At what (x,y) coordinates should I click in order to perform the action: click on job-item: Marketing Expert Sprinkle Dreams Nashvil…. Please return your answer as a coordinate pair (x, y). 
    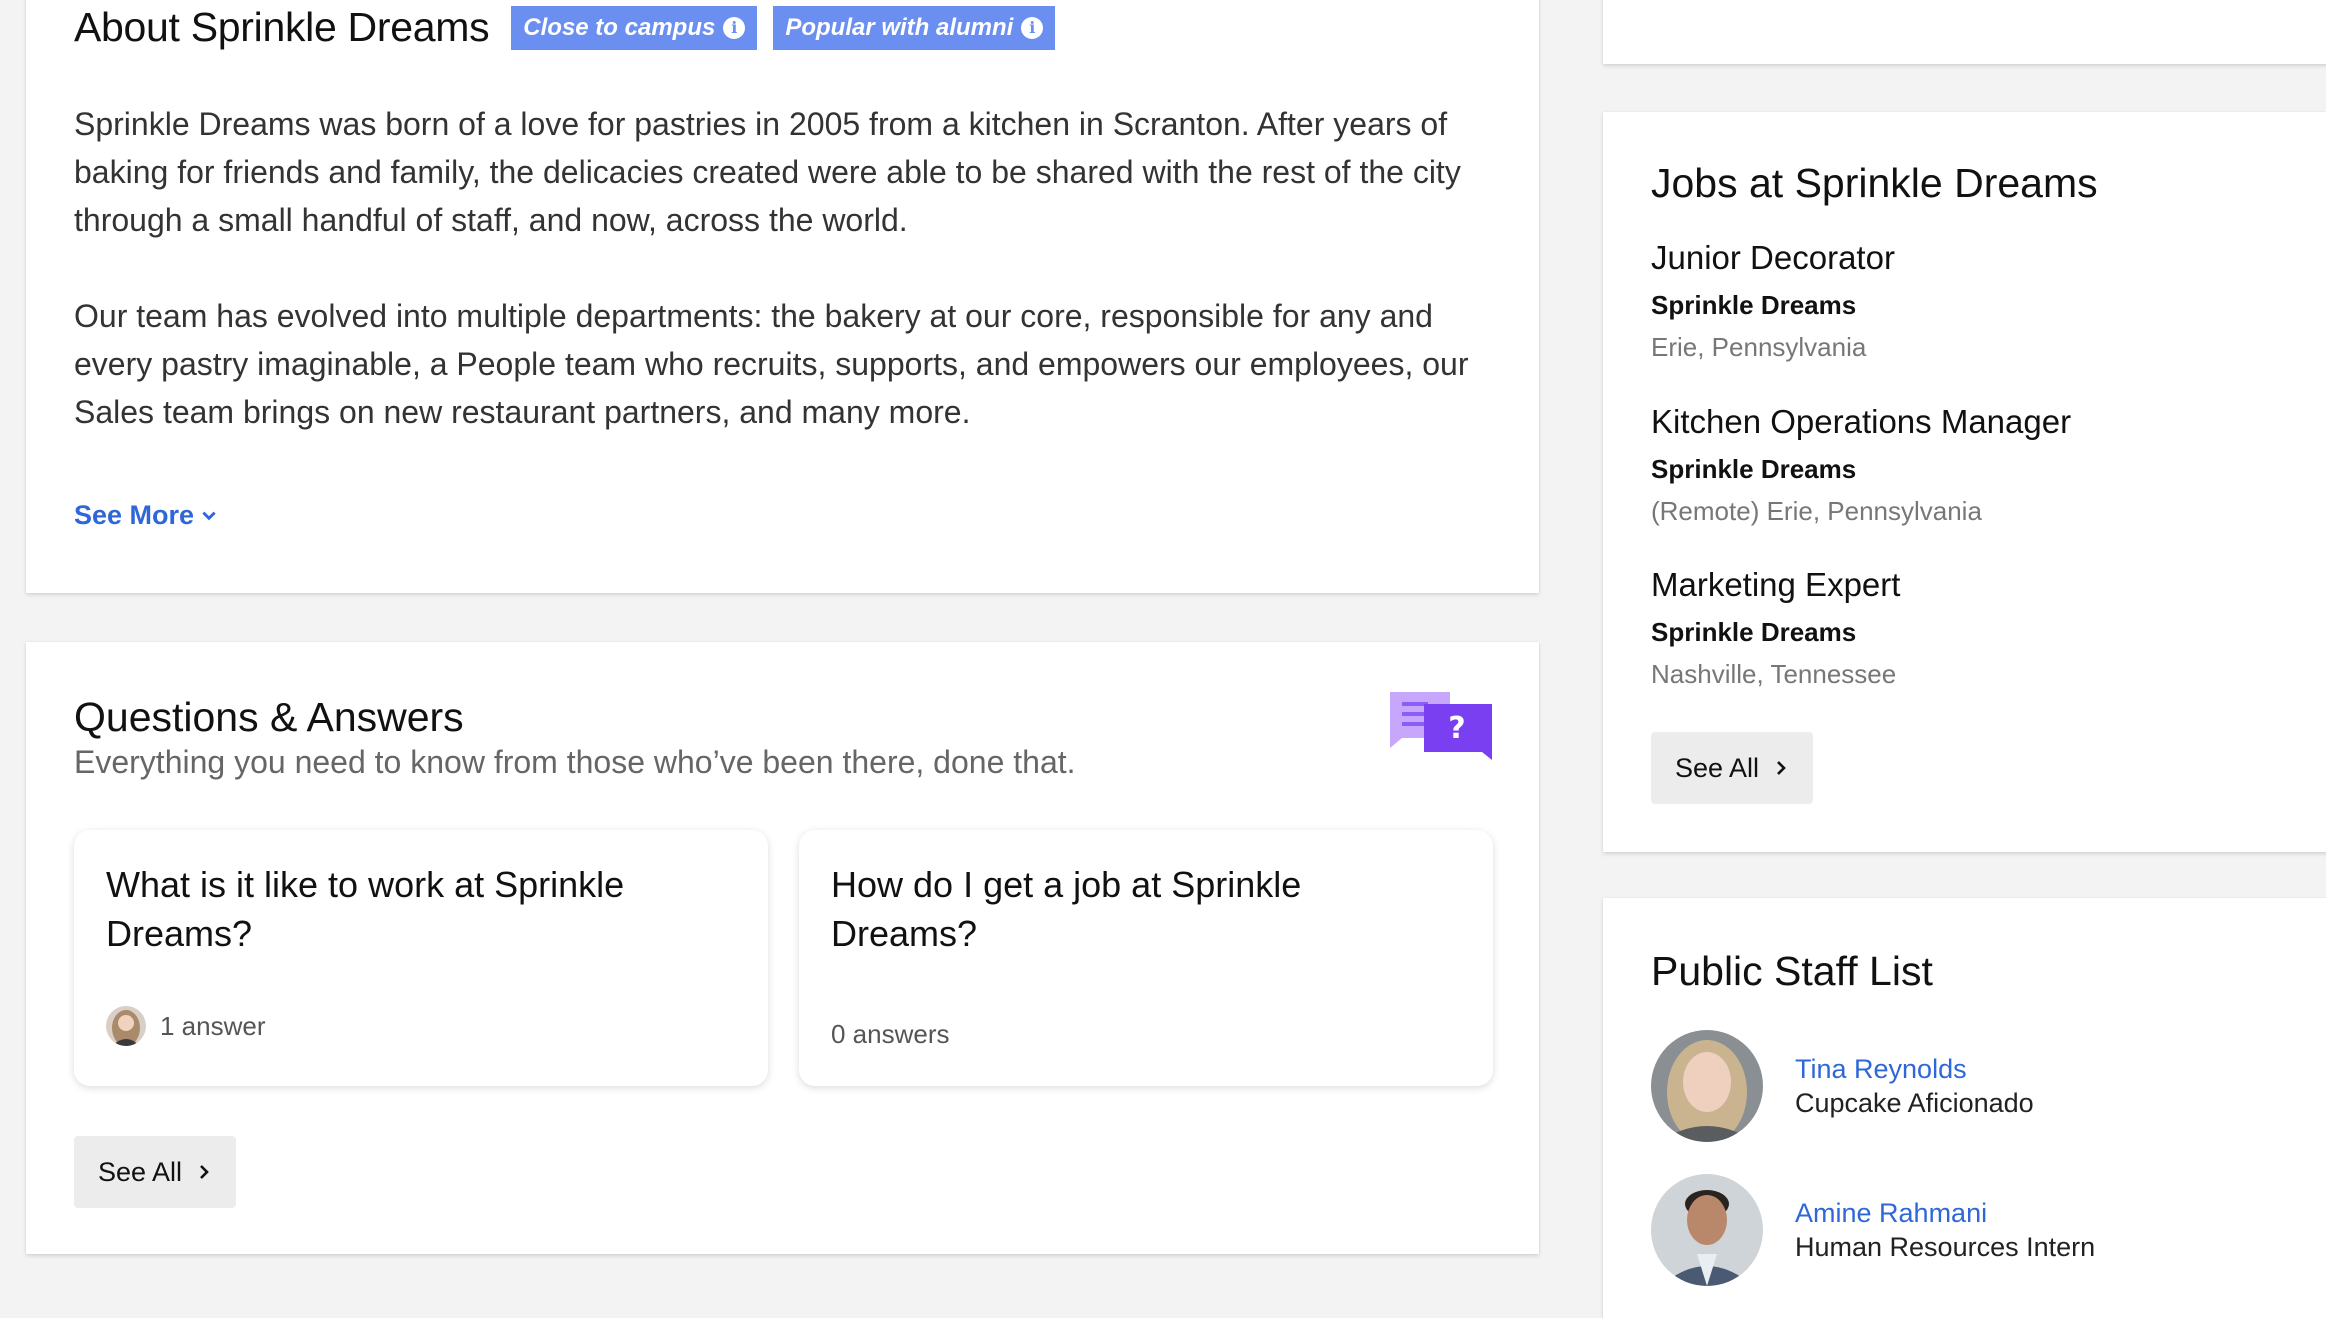
    Looking at the image, I should click on (1775, 628).